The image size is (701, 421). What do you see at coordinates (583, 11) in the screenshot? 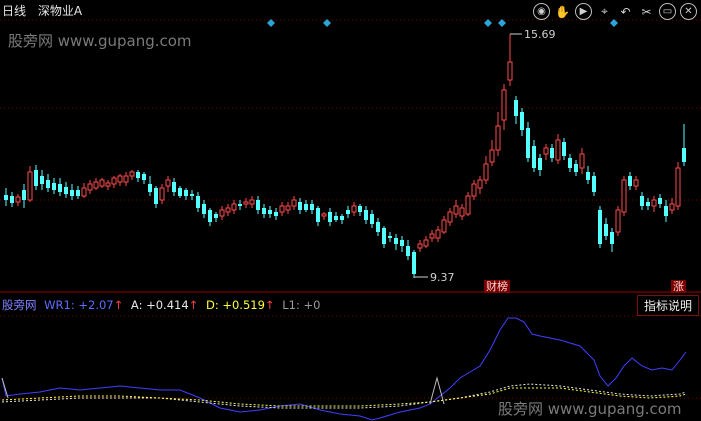
I see `play-icon: ▶` at bounding box center [583, 11].